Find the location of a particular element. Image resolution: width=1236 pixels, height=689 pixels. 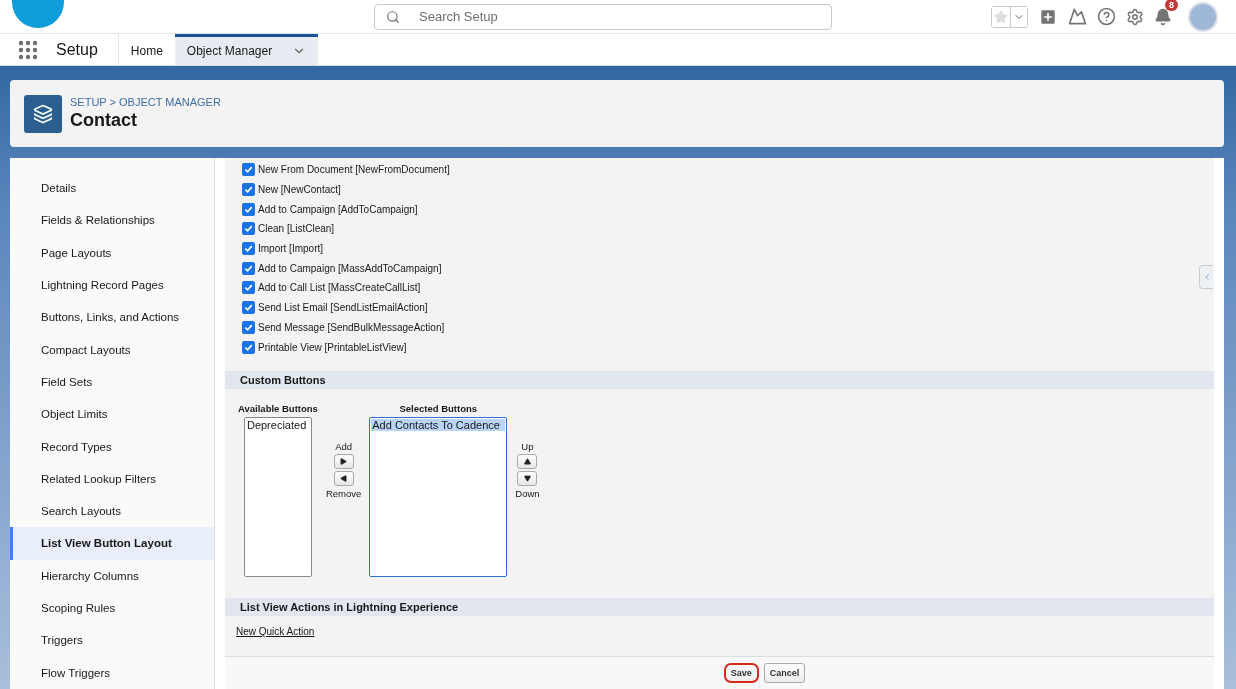

section-header: Custom Buttons is located at coordinates (719, 379).